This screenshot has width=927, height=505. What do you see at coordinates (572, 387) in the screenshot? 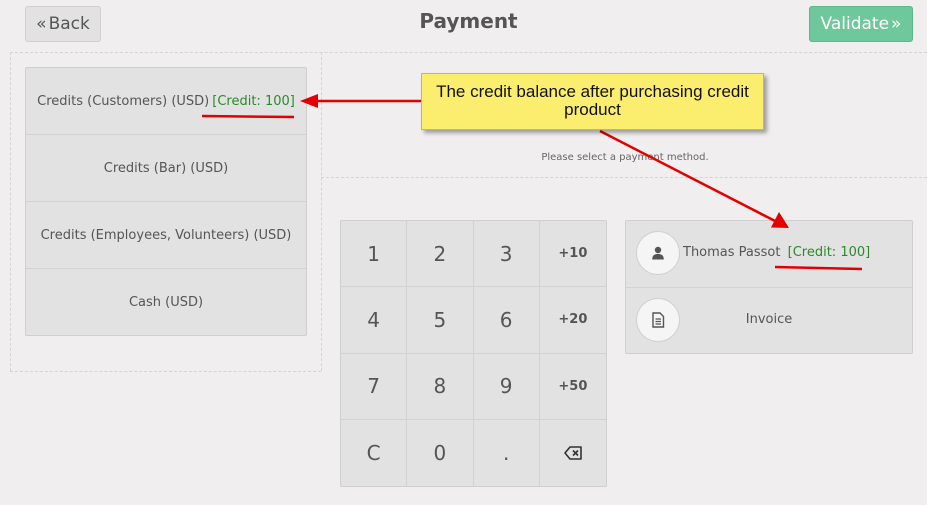
I see `numpad-key-plus50: +50` at bounding box center [572, 387].